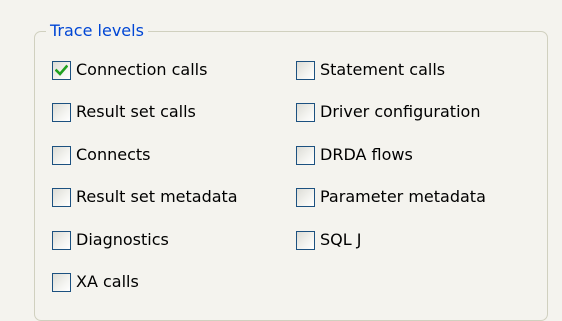  I want to click on option-result-set-calls: Result set calls, so click(124, 112).